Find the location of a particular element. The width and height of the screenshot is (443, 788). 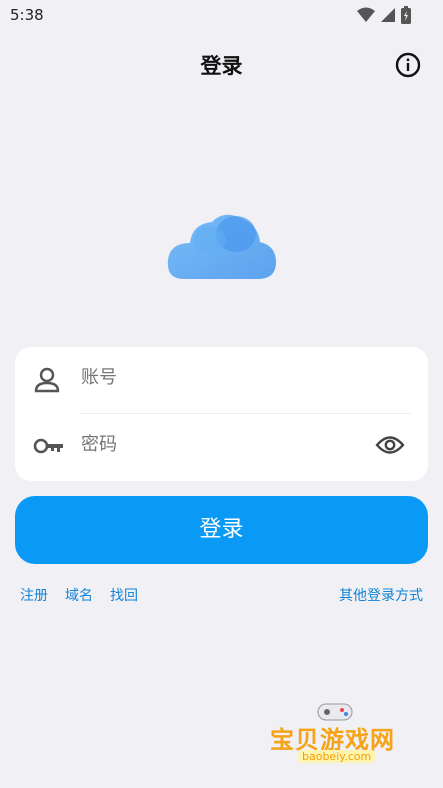

status-icons is located at coordinates (384, 15).